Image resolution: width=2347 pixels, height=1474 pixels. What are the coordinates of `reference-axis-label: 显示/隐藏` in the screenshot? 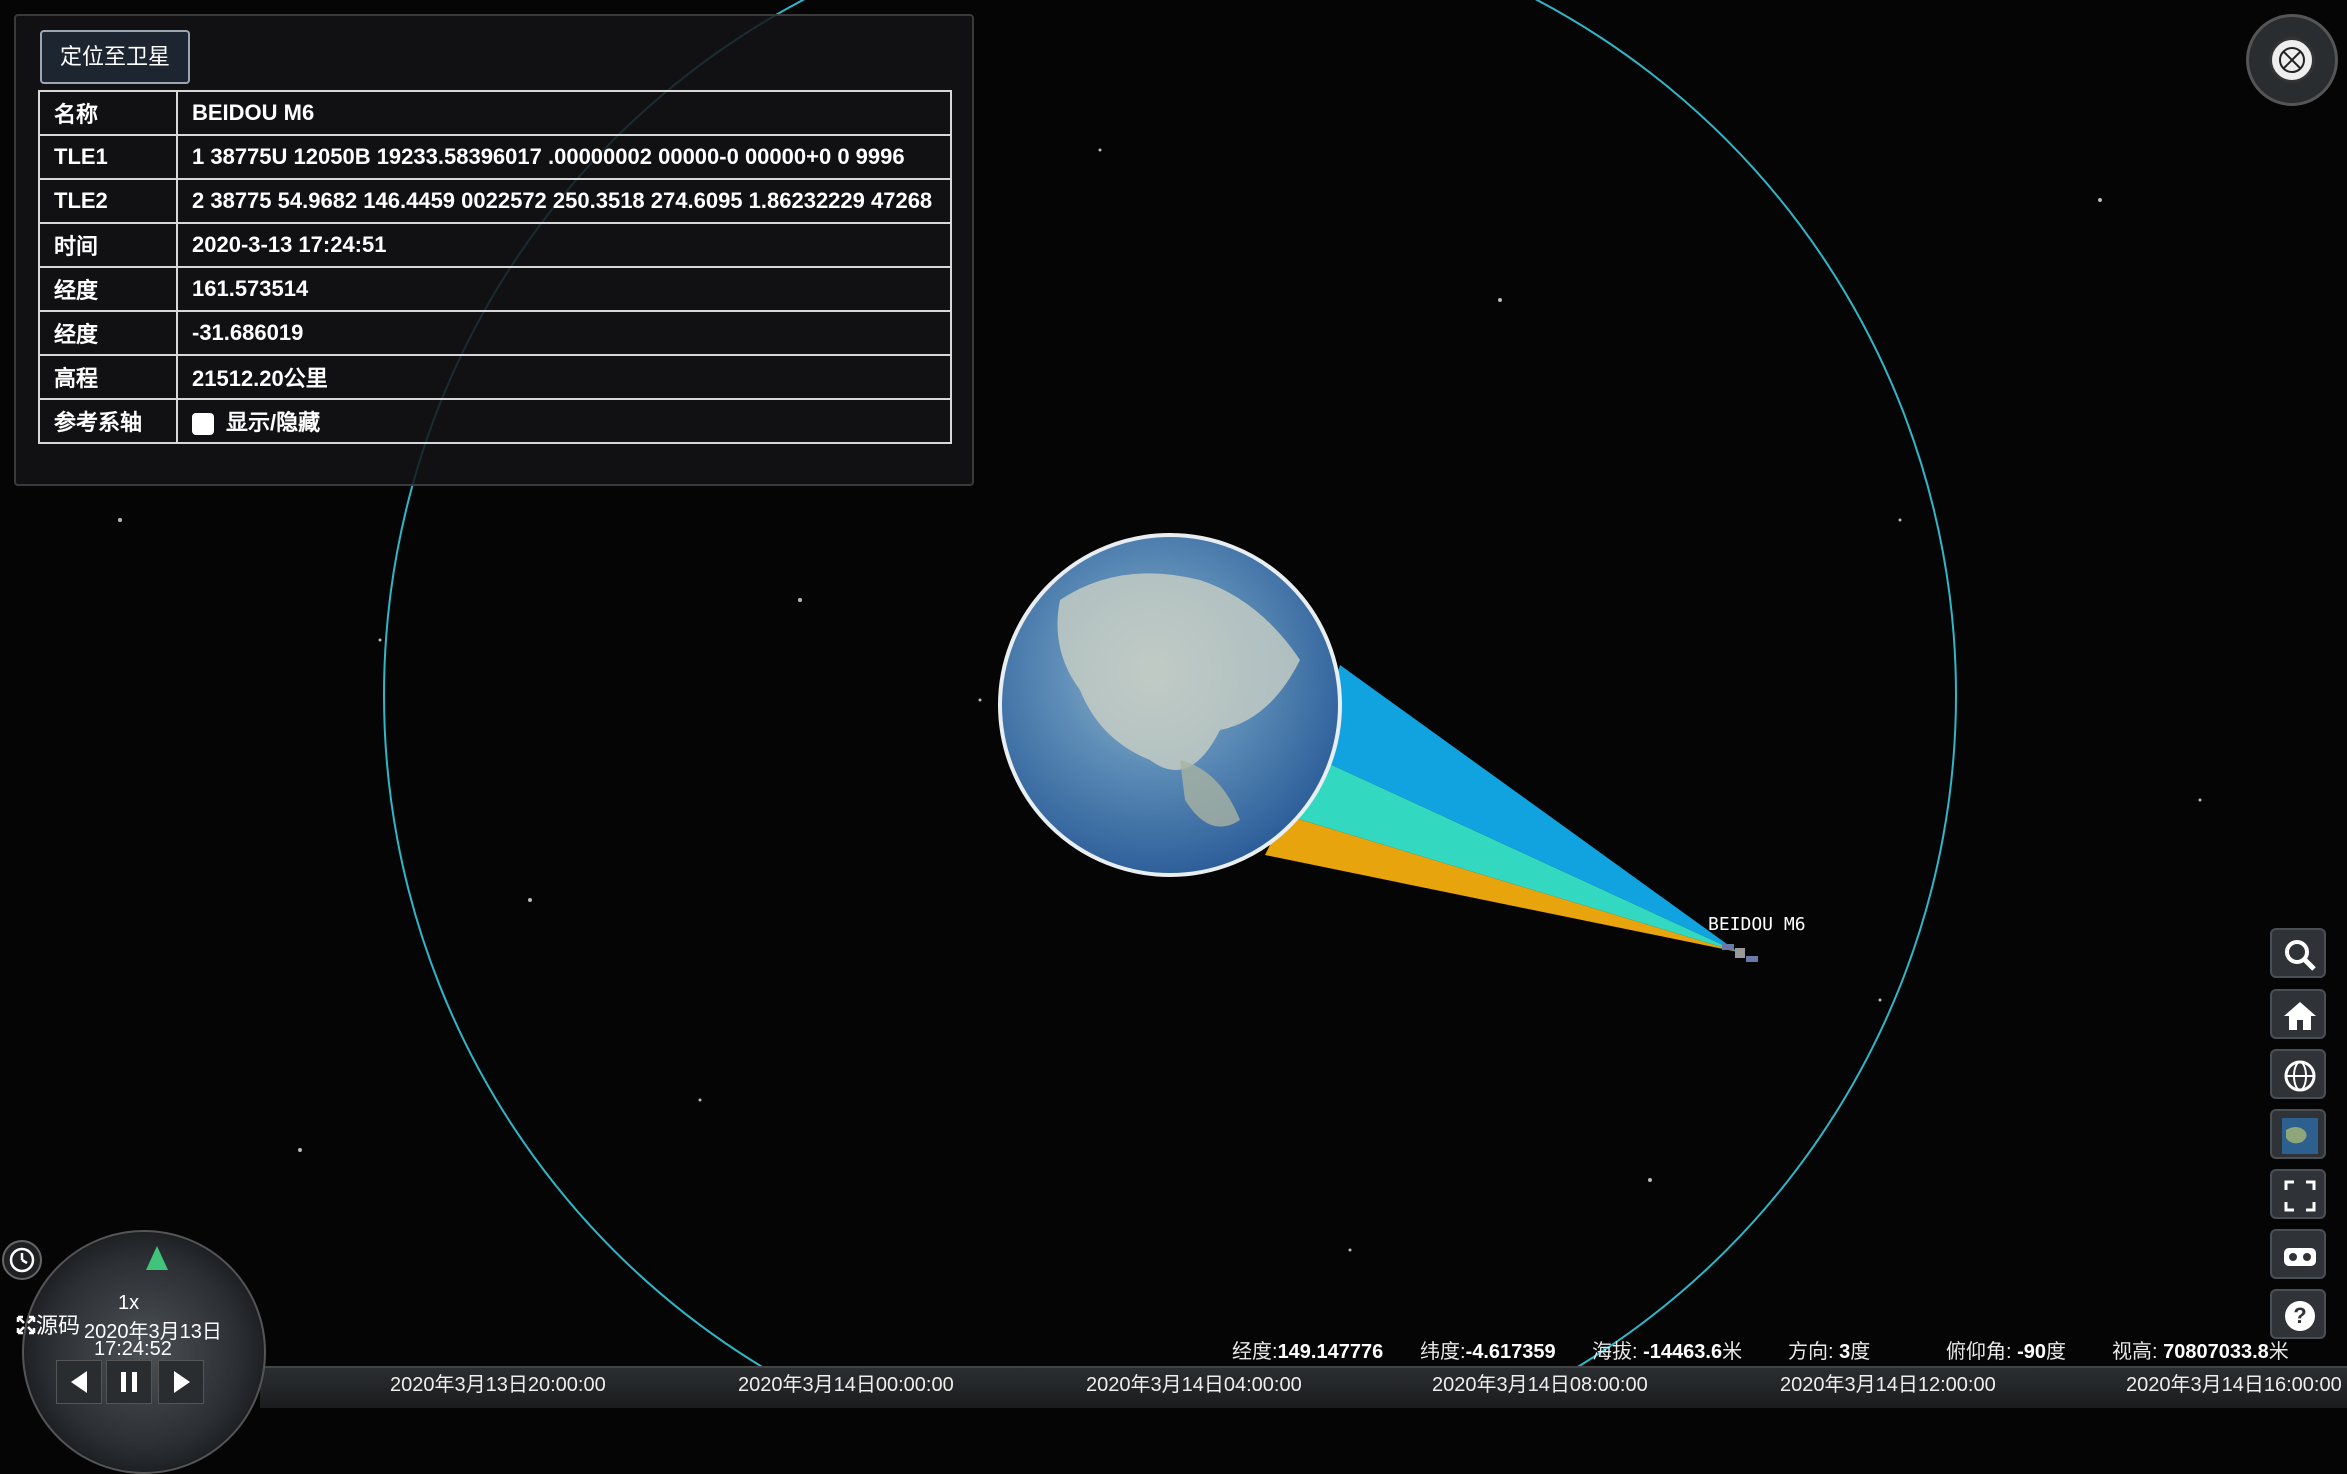 It's located at (273, 422).